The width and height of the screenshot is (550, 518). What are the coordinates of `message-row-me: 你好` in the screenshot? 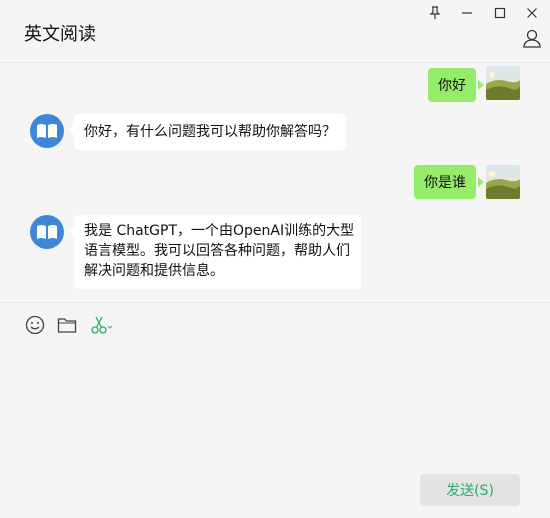 It's located at (275, 83).